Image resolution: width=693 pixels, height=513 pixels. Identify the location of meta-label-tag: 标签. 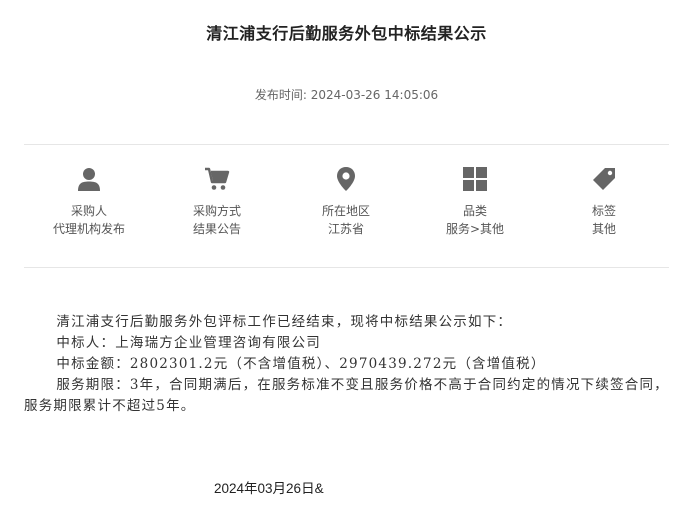
(603, 211).